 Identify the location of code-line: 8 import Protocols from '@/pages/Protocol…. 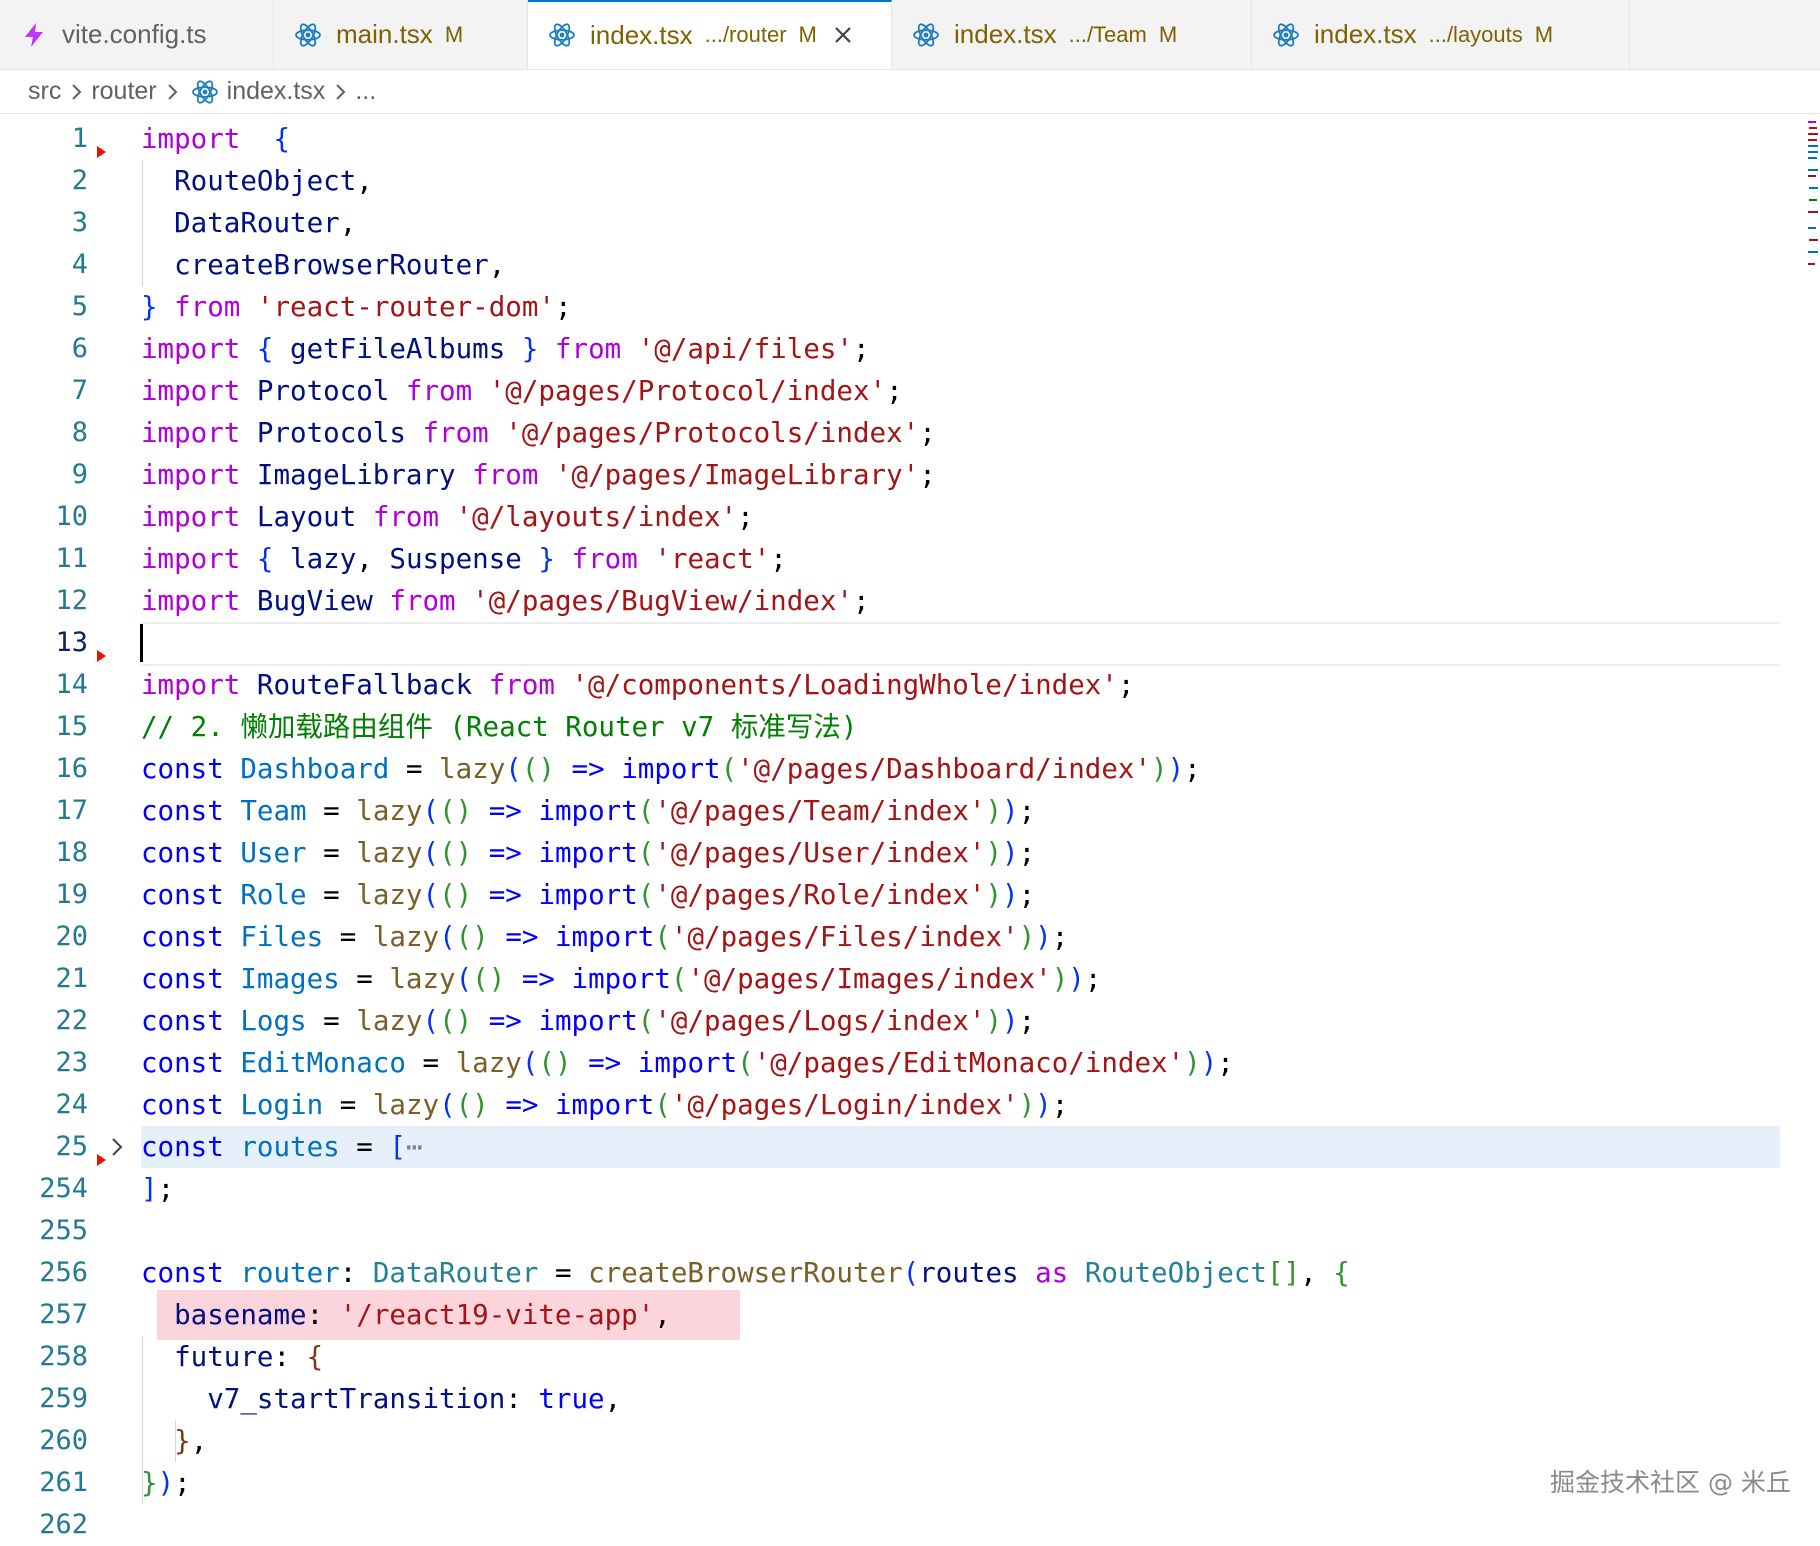
(900, 433).